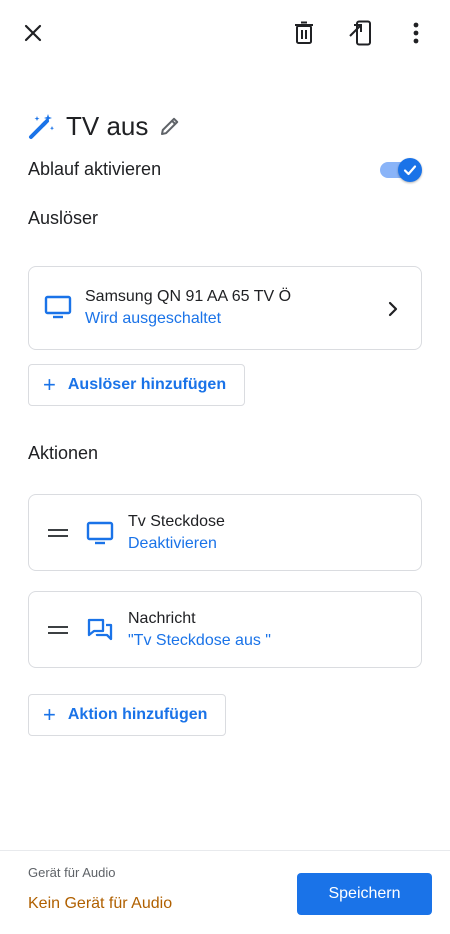 This screenshot has height=934, width=450. I want to click on action-card-message: Nachricht "Tv Steckdose aus ", so click(225, 629).